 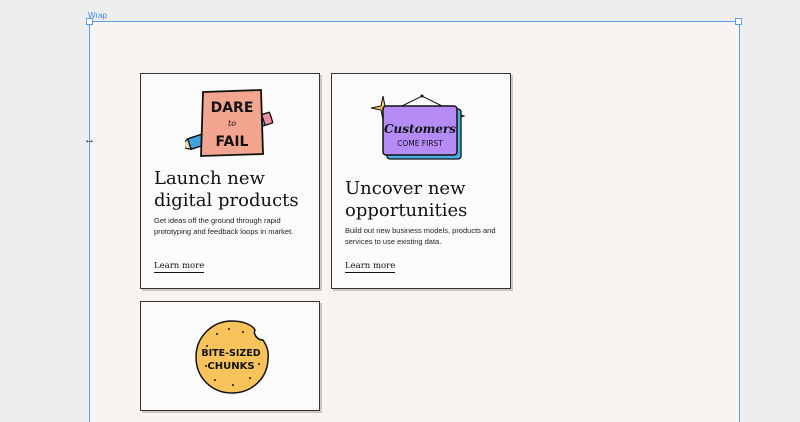 I want to click on card-title: Uncover new opportunities, so click(x=406, y=199).